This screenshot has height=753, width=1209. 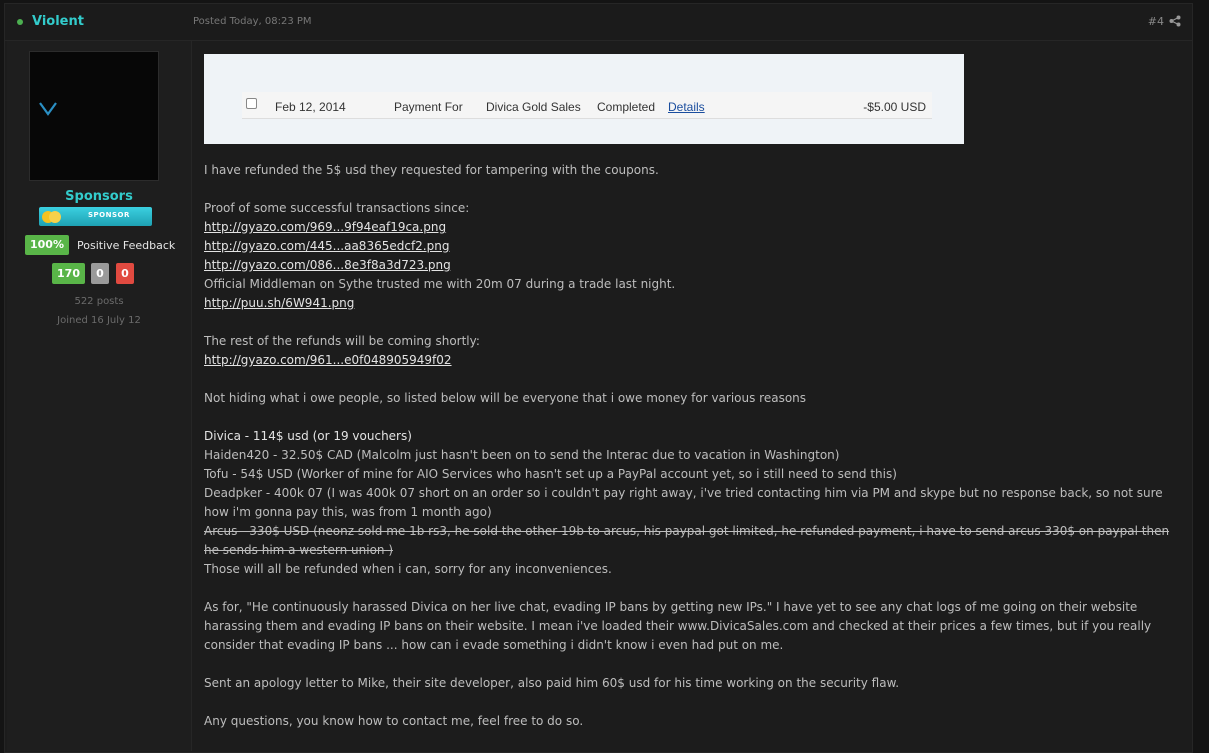 What do you see at coordinates (251, 103) in the screenshot?
I see `checkbox-icon` at bounding box center [251, 103].